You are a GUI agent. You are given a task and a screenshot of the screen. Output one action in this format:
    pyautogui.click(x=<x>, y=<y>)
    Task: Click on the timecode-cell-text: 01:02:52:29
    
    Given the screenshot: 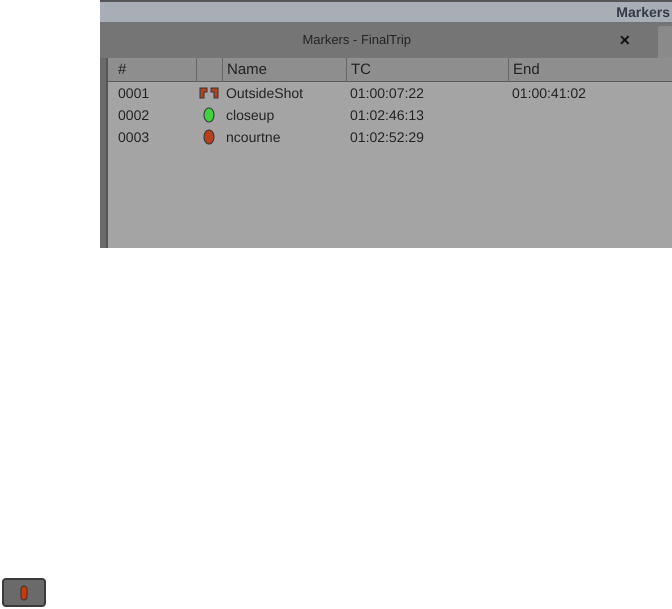 What is the action you would take?
    pyautogui.click(x=387, y=137)
    